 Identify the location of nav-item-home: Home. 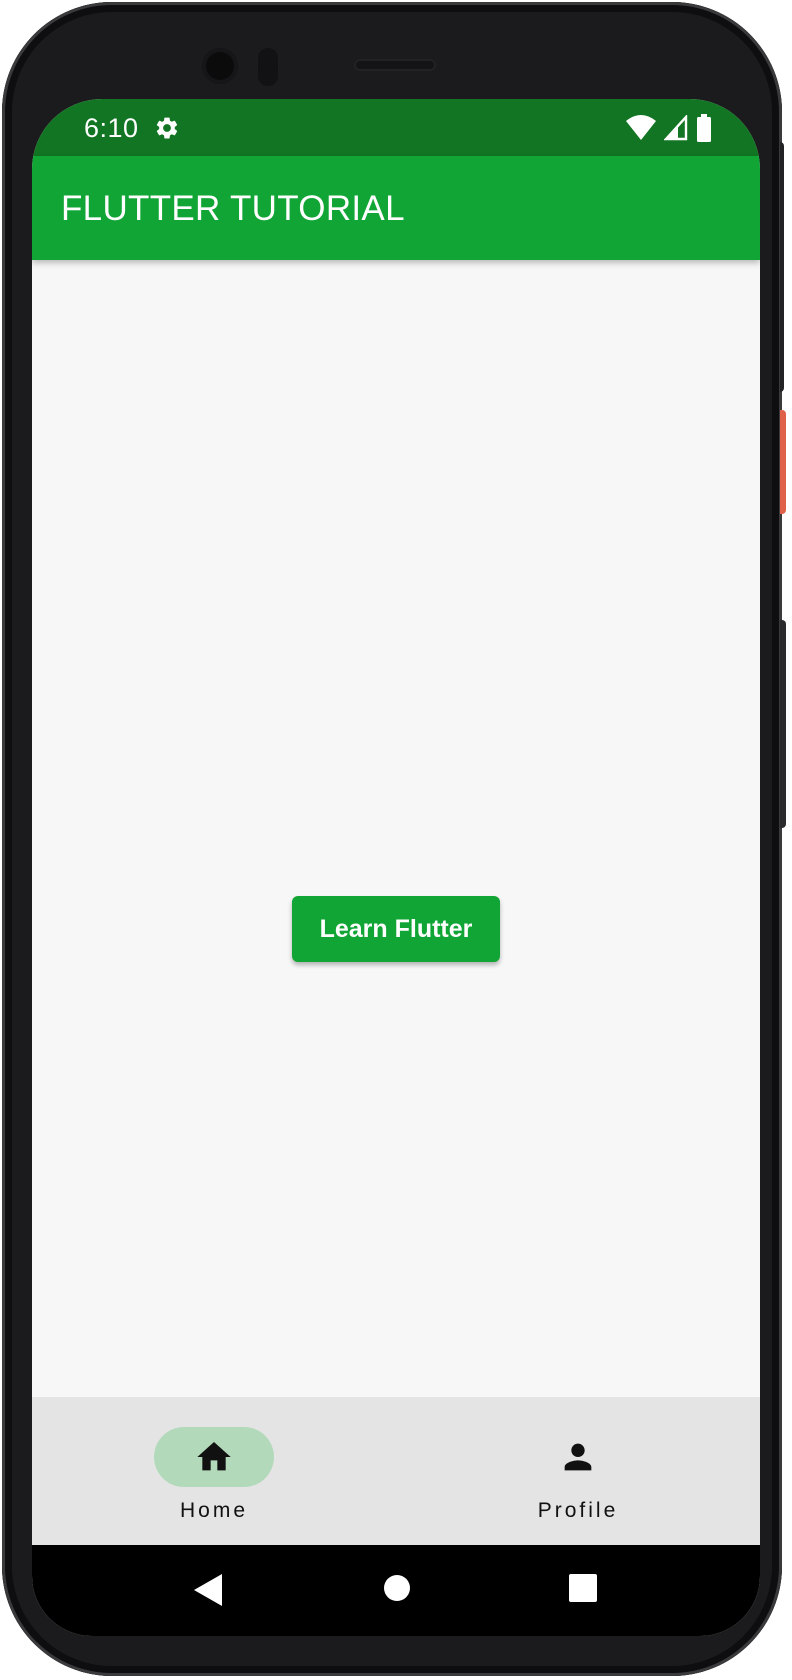
(214, 1471).